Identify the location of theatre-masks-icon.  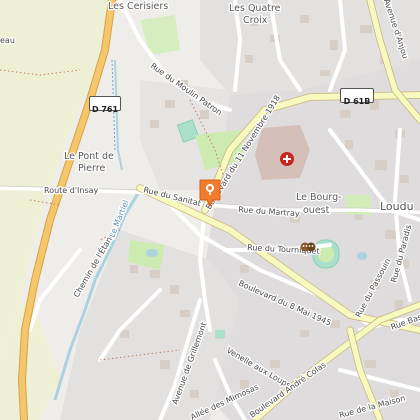
(308, 247).